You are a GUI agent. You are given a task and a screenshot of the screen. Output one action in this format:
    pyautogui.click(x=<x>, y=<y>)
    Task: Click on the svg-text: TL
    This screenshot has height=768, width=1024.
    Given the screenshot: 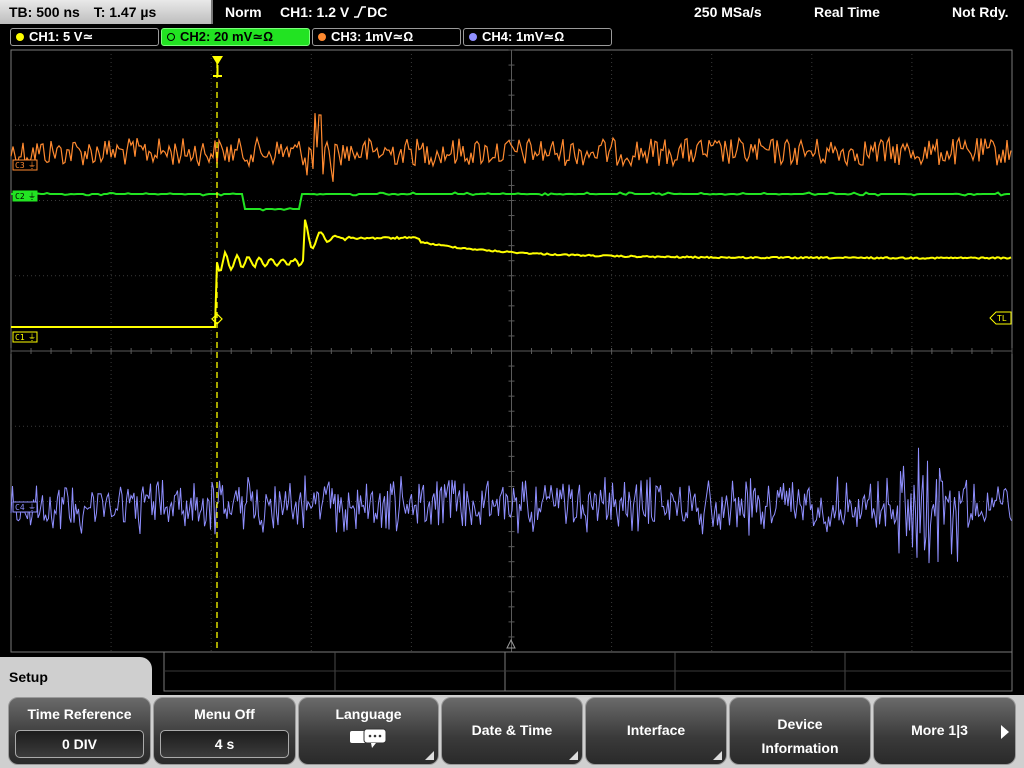 What is the action you would take?
    pyautogui.click(x=1002, y=318)
    